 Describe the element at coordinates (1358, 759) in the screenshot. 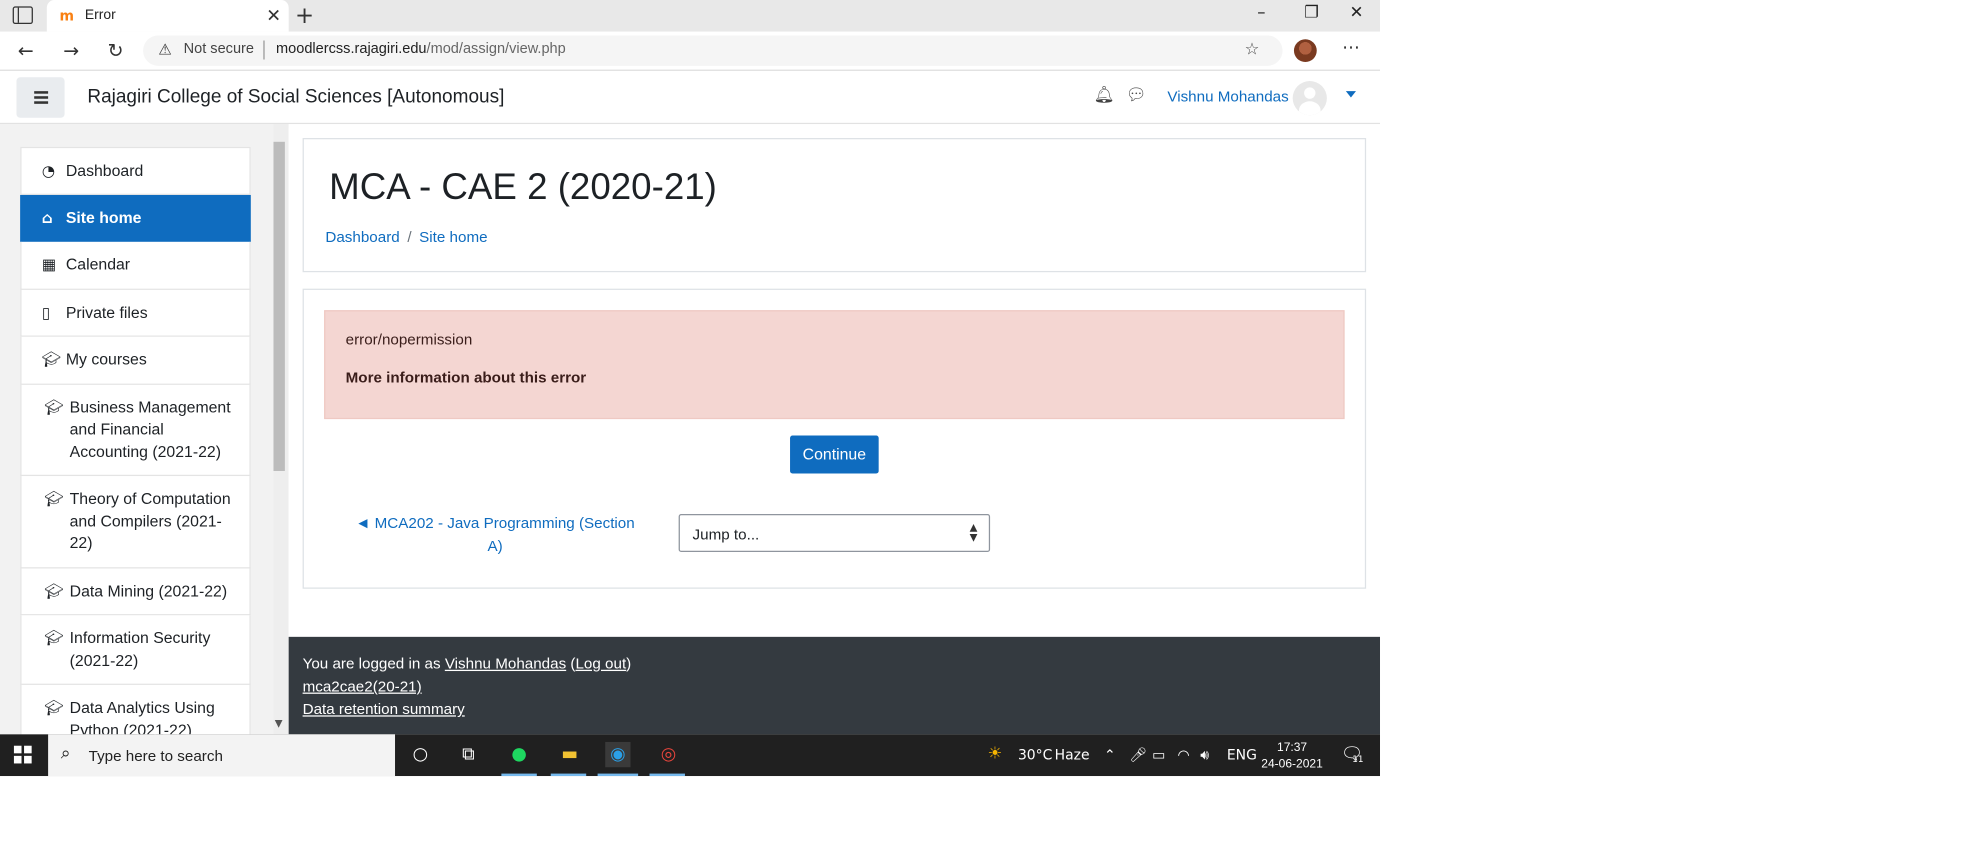

I see `notification-count-badge: 11` at that location.